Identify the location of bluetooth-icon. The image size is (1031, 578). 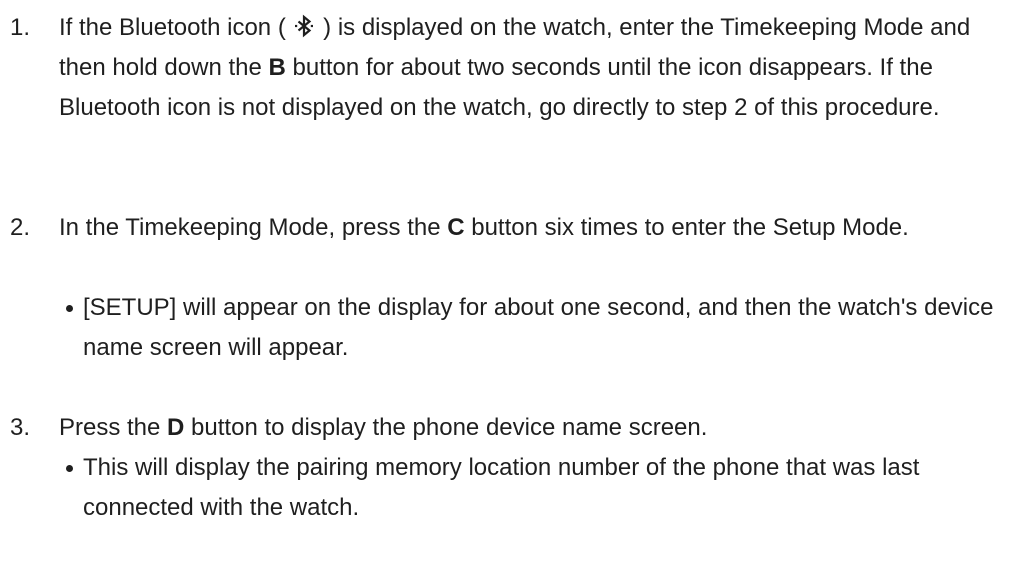
(304, 26).